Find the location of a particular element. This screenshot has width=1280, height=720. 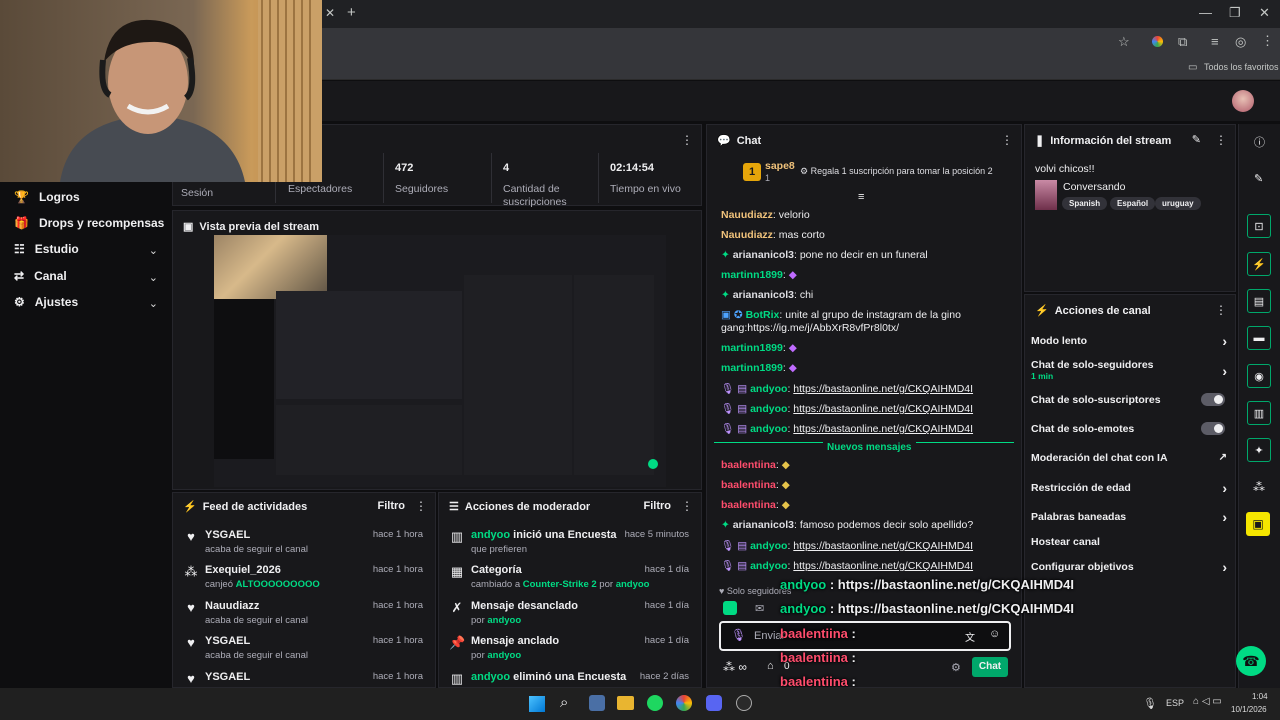

mail-icon: ✉ is located at coordinates (759, 608).